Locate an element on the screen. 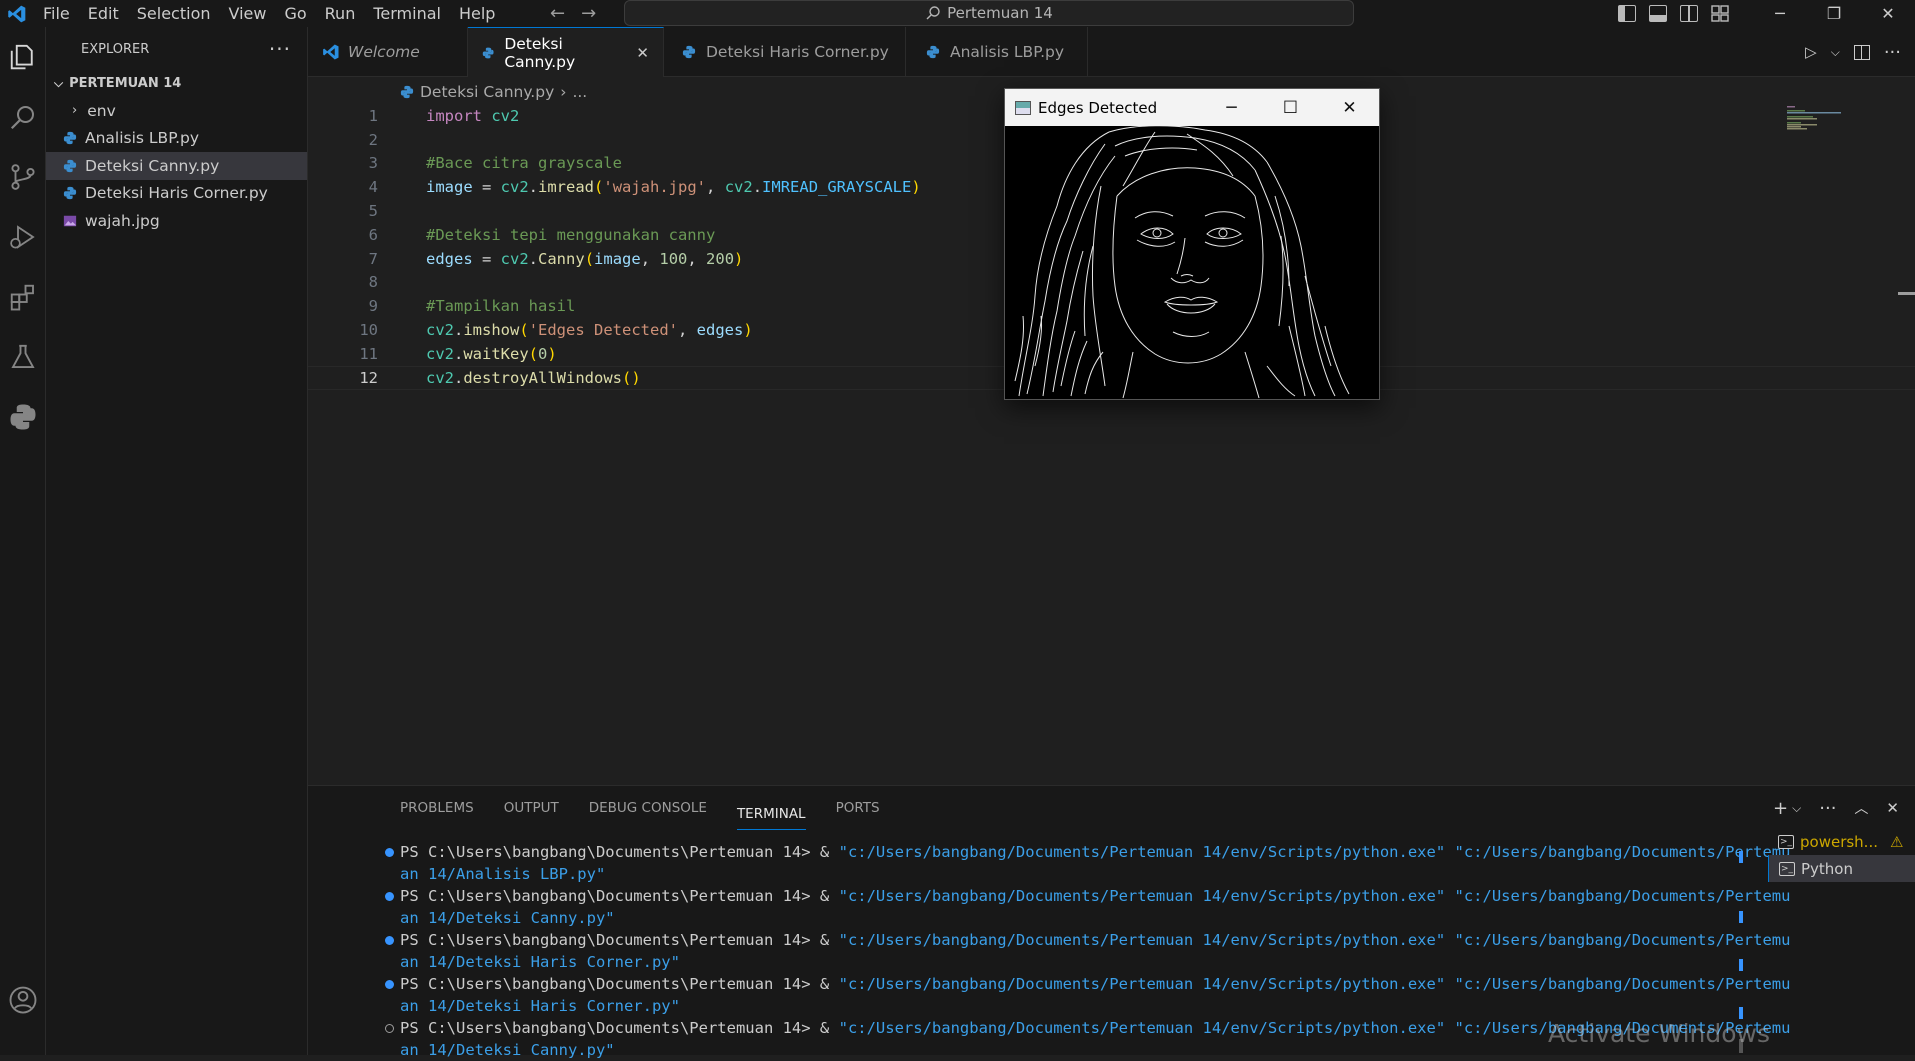 This screenshot has width=1915, height=1061. menu-view: View is located at coordinates (248, 13).